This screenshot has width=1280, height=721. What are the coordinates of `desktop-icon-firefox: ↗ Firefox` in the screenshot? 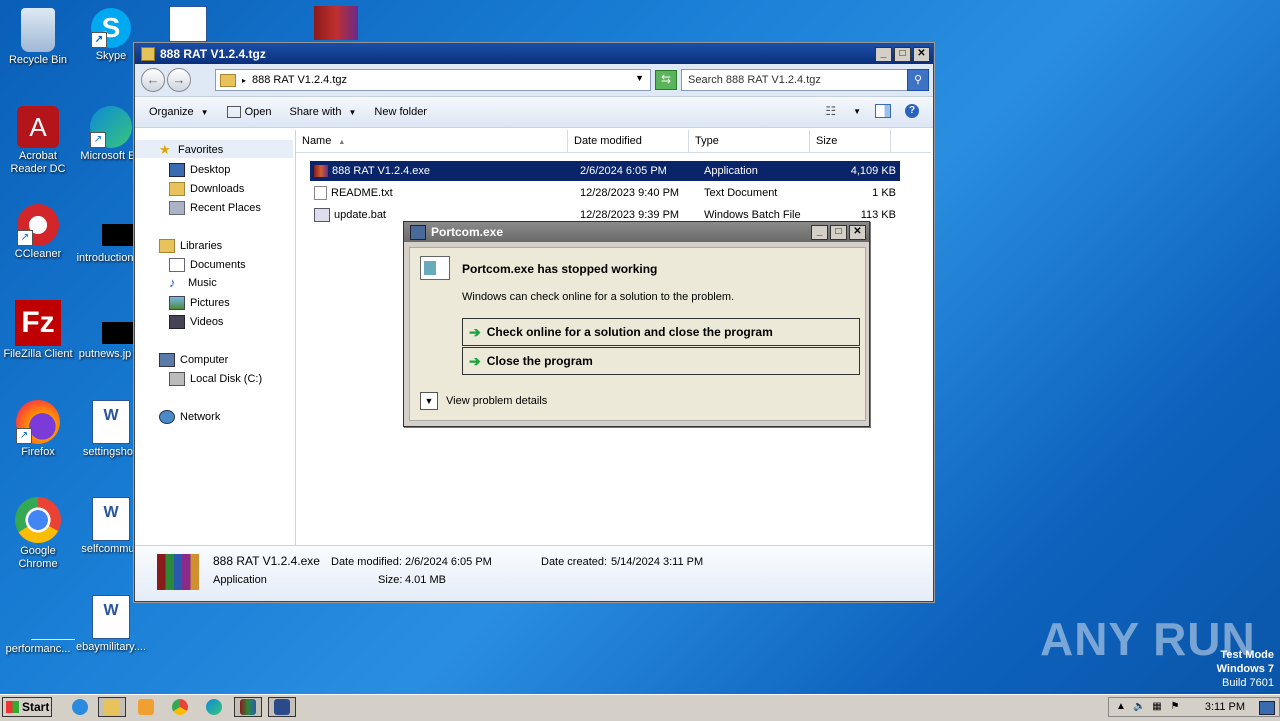 It's located at (38, 429).